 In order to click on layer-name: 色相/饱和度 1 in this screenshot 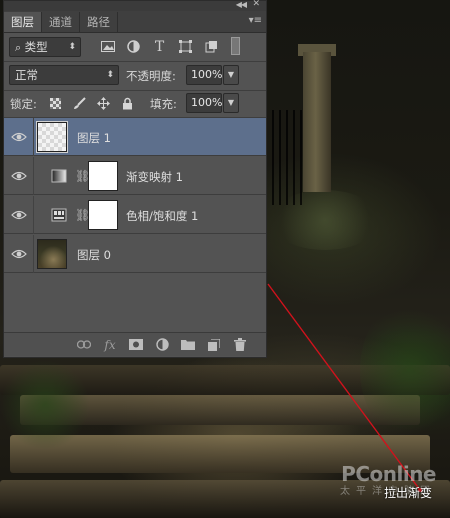, I will do `click(162, 216)`.